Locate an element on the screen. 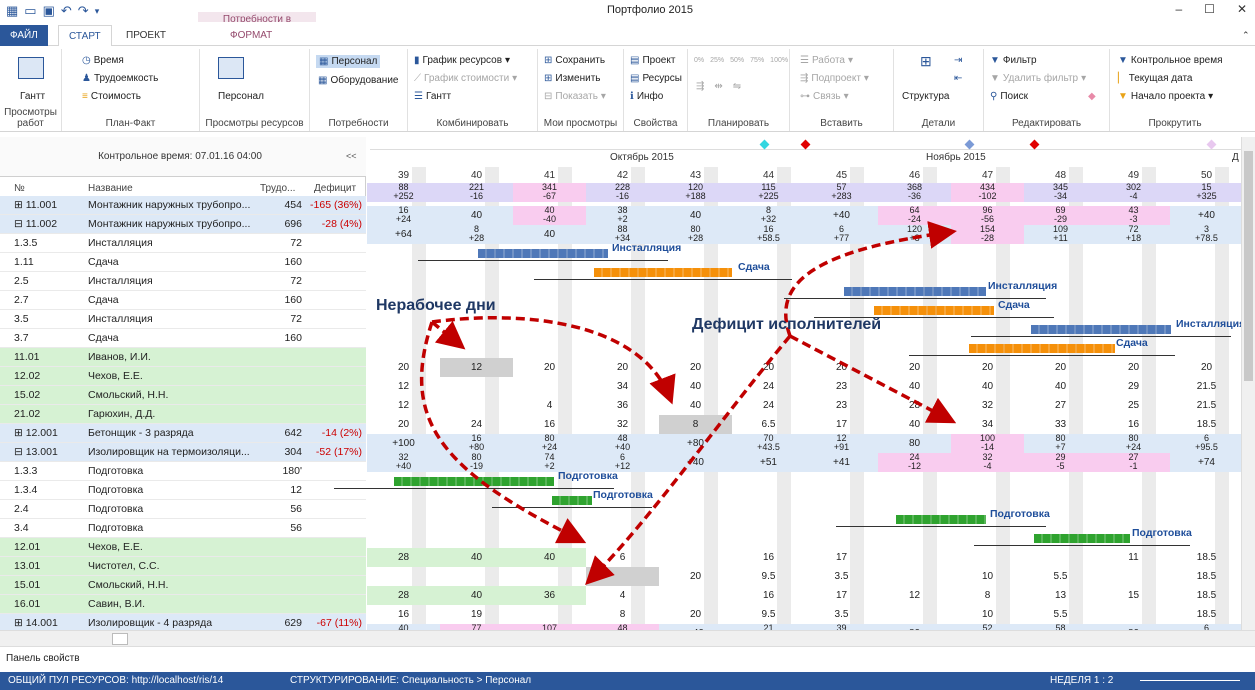 Image resolution: width=1255 pixels, height=690 pixels. properties-panel-tab: Панель свойств is located at coordinates (43, 658).